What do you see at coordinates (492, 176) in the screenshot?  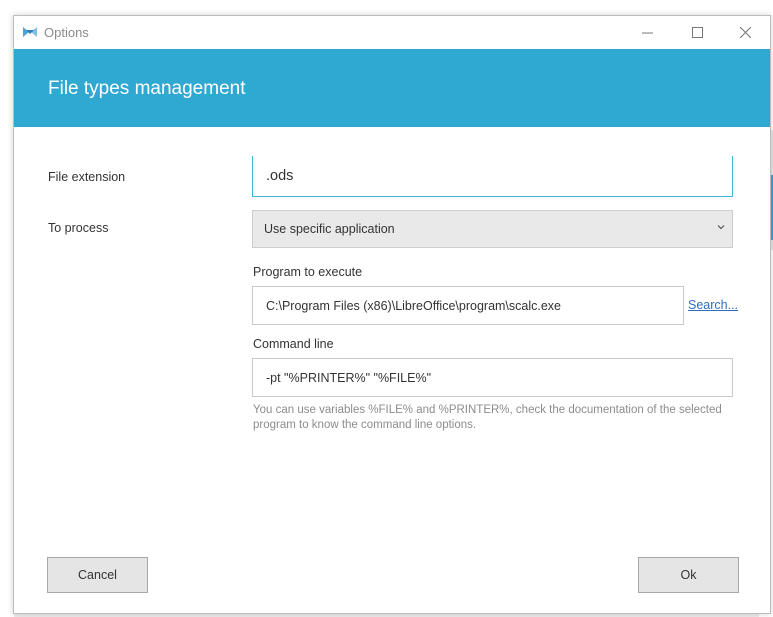 I see `file-extension-input: .ods` at bounding box center [492, 176].